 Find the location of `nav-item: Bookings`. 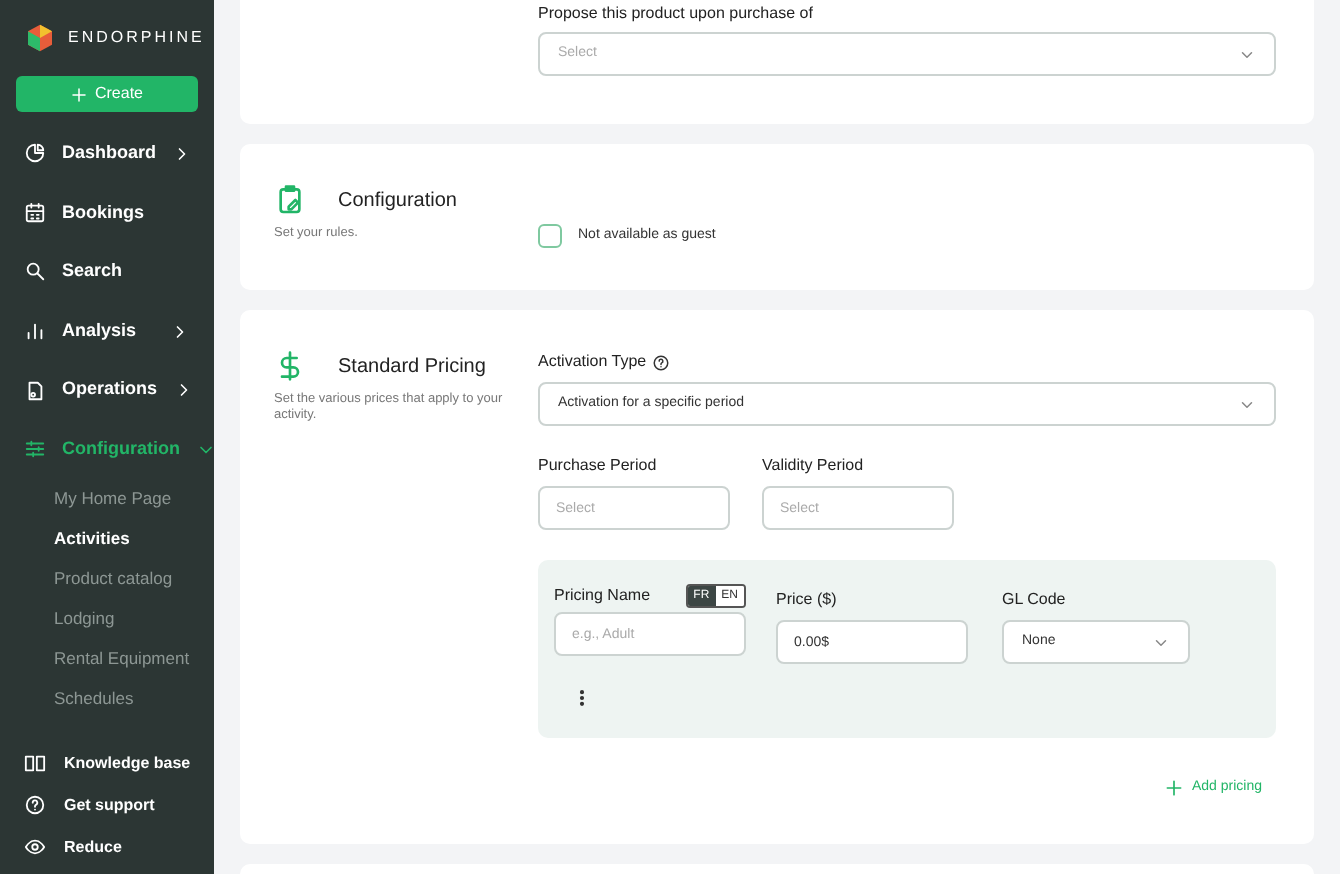

nav-item: Bookings is located at coordinates (107, 213).